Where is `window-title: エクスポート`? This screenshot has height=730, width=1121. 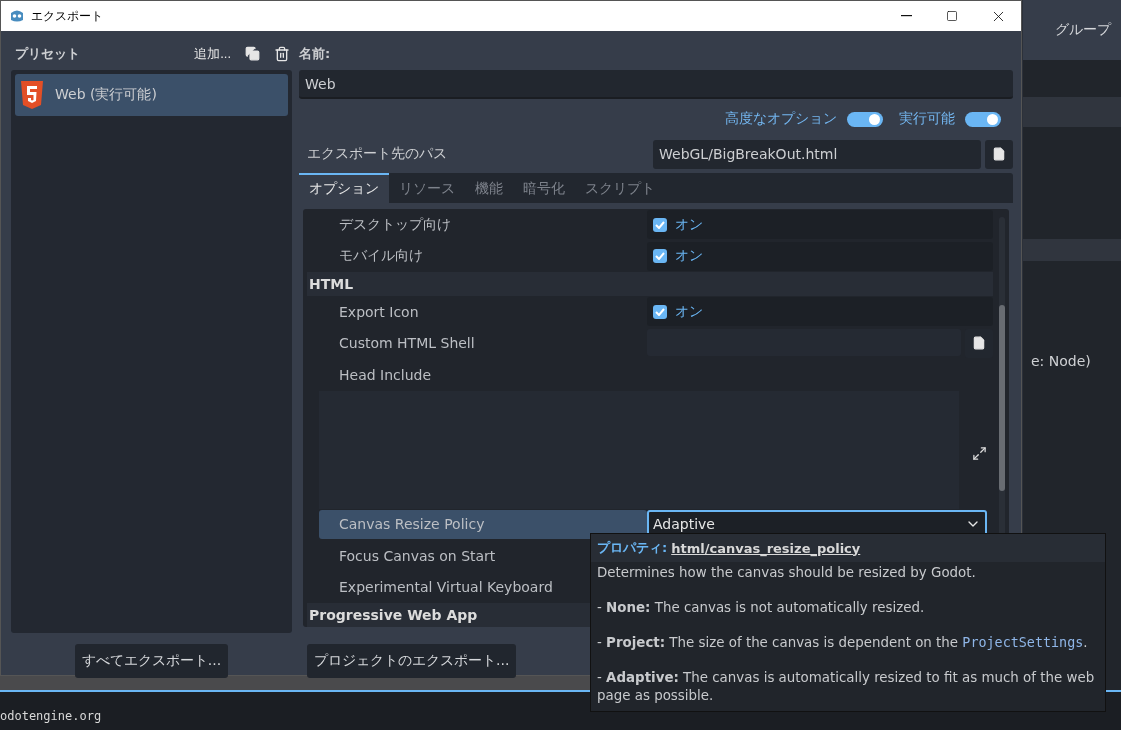
window-title: エクスポート is located at coordinates (67, 16).